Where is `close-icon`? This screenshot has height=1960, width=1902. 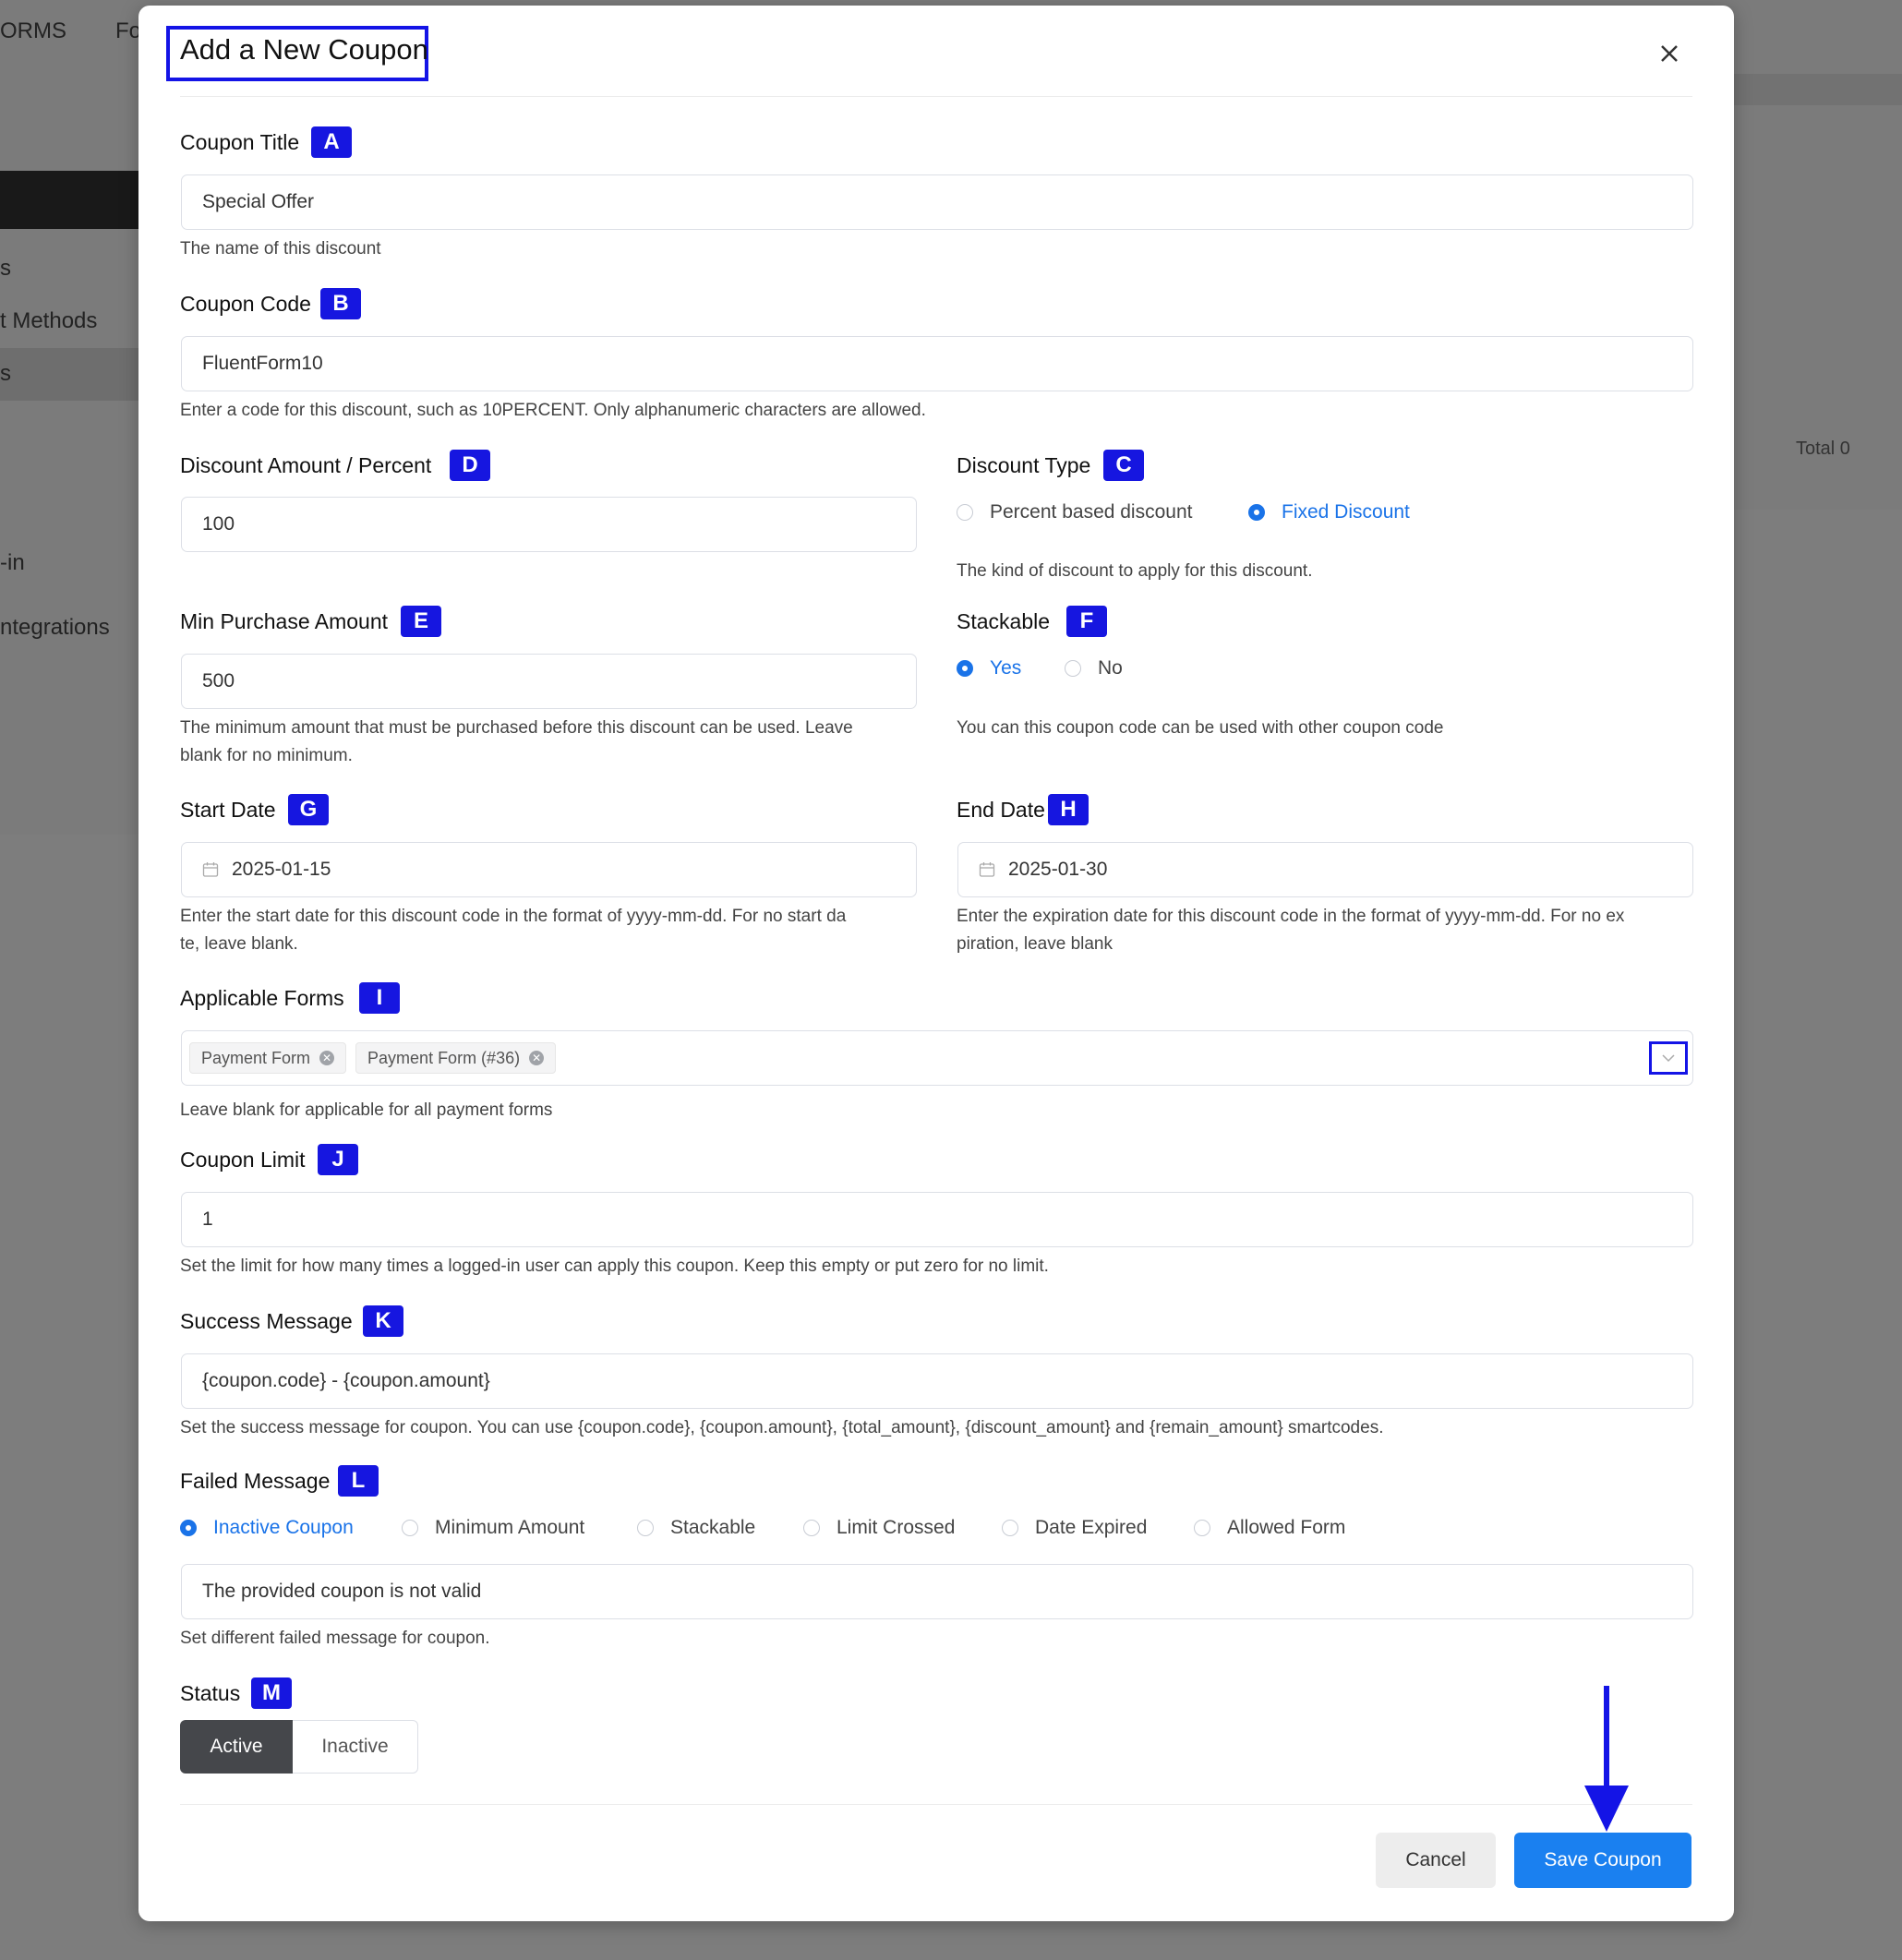
close-icon is located at coordinates (1669, 54).